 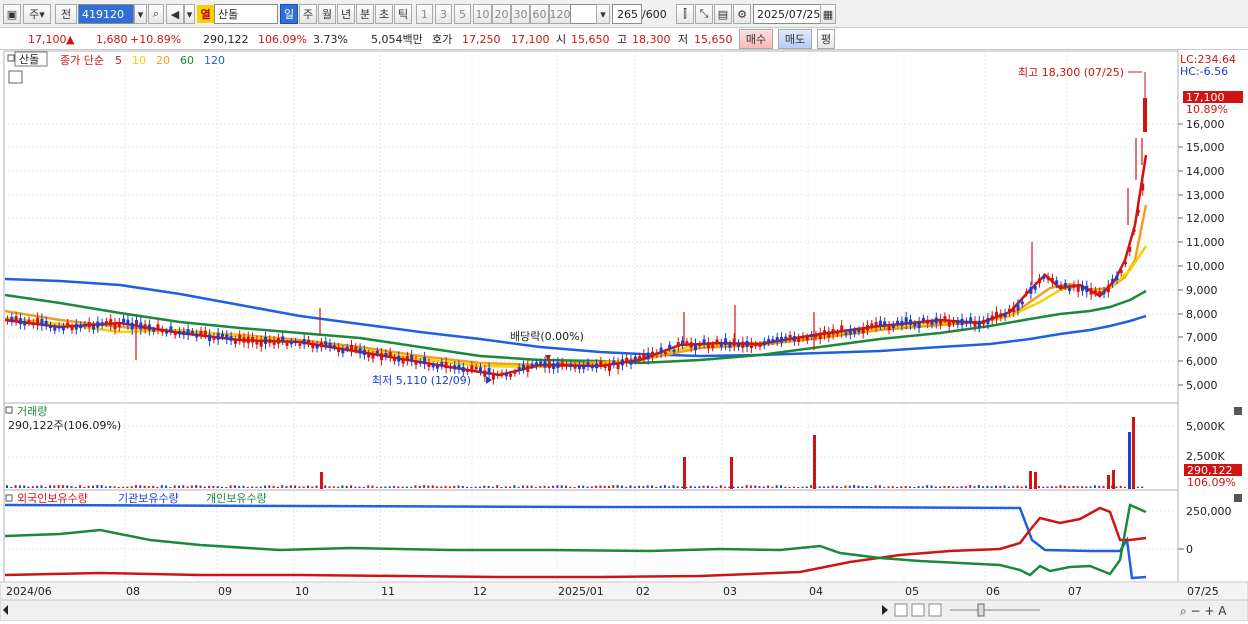 What do you see at coordinates (627, 14) in the screenshot?
I see `count-input: 265` at bounding box center [627, 14].